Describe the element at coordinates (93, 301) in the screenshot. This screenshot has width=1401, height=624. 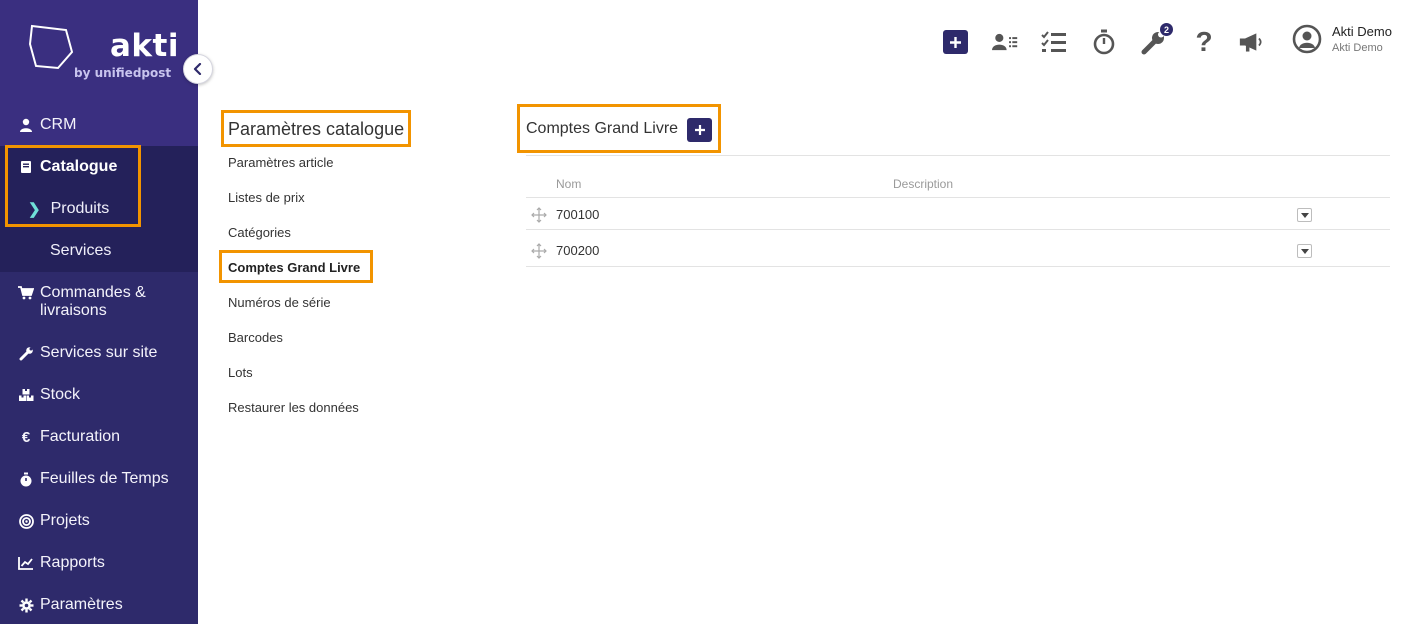
I see `sidebar-item-label: Commandes & livraisons` at that location.